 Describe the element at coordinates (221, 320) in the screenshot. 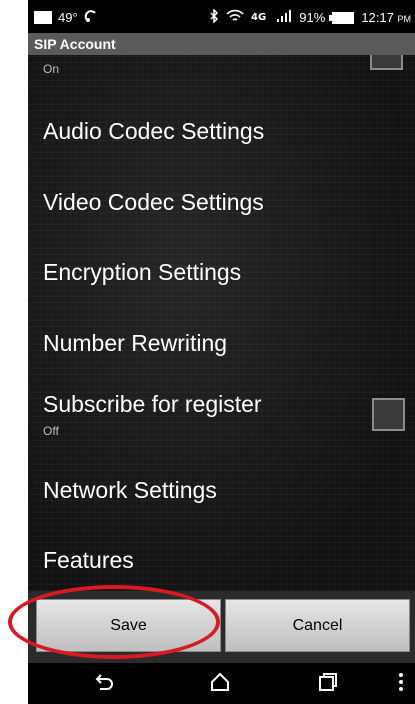

I see `list-item-number-rewriting: Number Rewriting` at that location.